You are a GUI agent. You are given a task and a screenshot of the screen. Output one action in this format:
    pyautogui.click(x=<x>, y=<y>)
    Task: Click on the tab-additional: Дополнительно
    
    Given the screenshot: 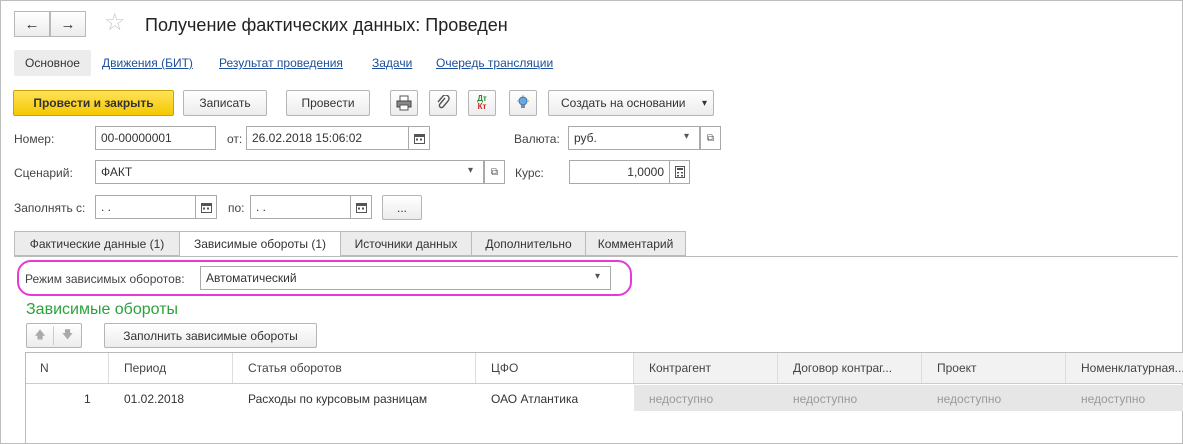 What is the action you would take?
    pyautogui.click(x=528, y=243)
    